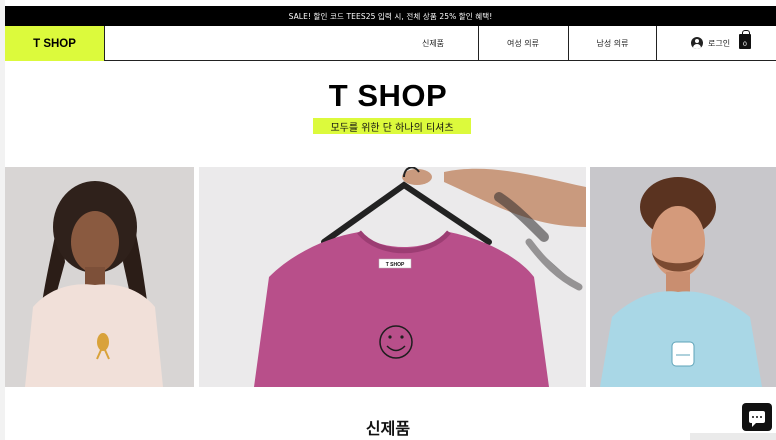 The width and height of the screenshot is (776, 440). Describe the element at coordinates (392, 126) in the screenshot. I see `hero-subtitle: 모두를 위한 단 하나의 티셔츠` at that location.